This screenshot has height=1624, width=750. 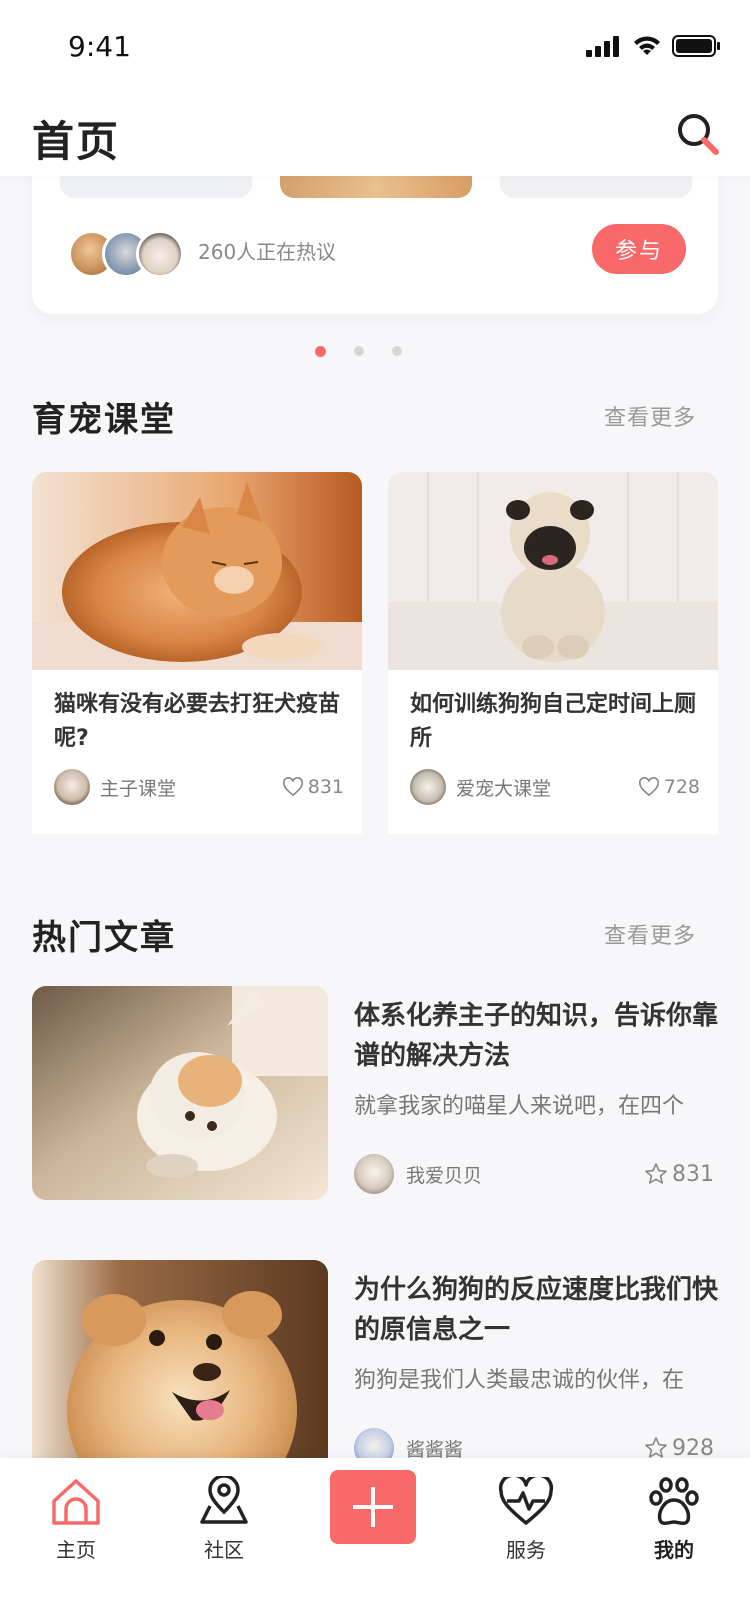 I want to click on course-card: 如何训练狗狗自己定时间上厕所 爱宠大课堂 728, so click(x=553, y=653).